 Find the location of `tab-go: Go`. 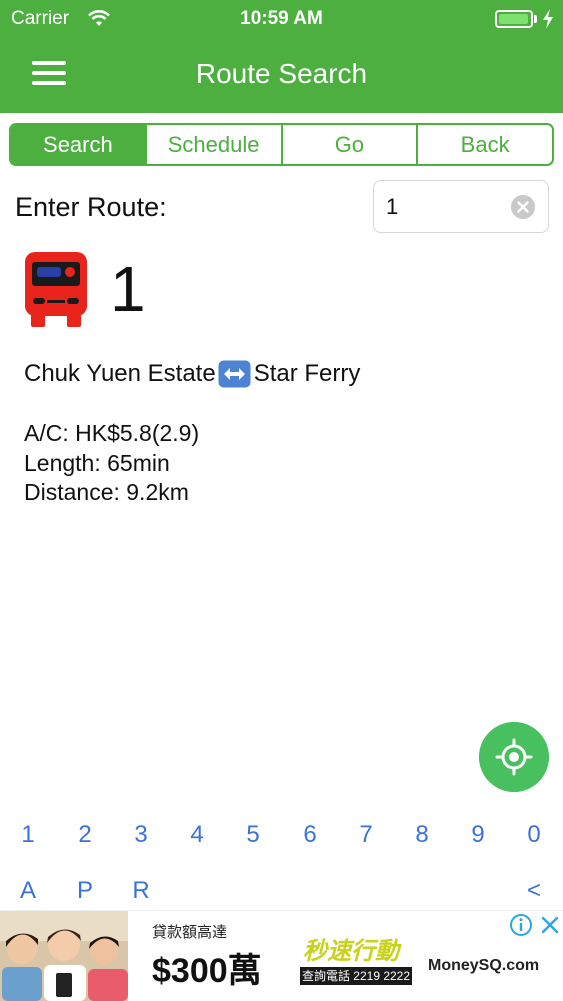

tab-go: Go is located at coordinates (348, 144).